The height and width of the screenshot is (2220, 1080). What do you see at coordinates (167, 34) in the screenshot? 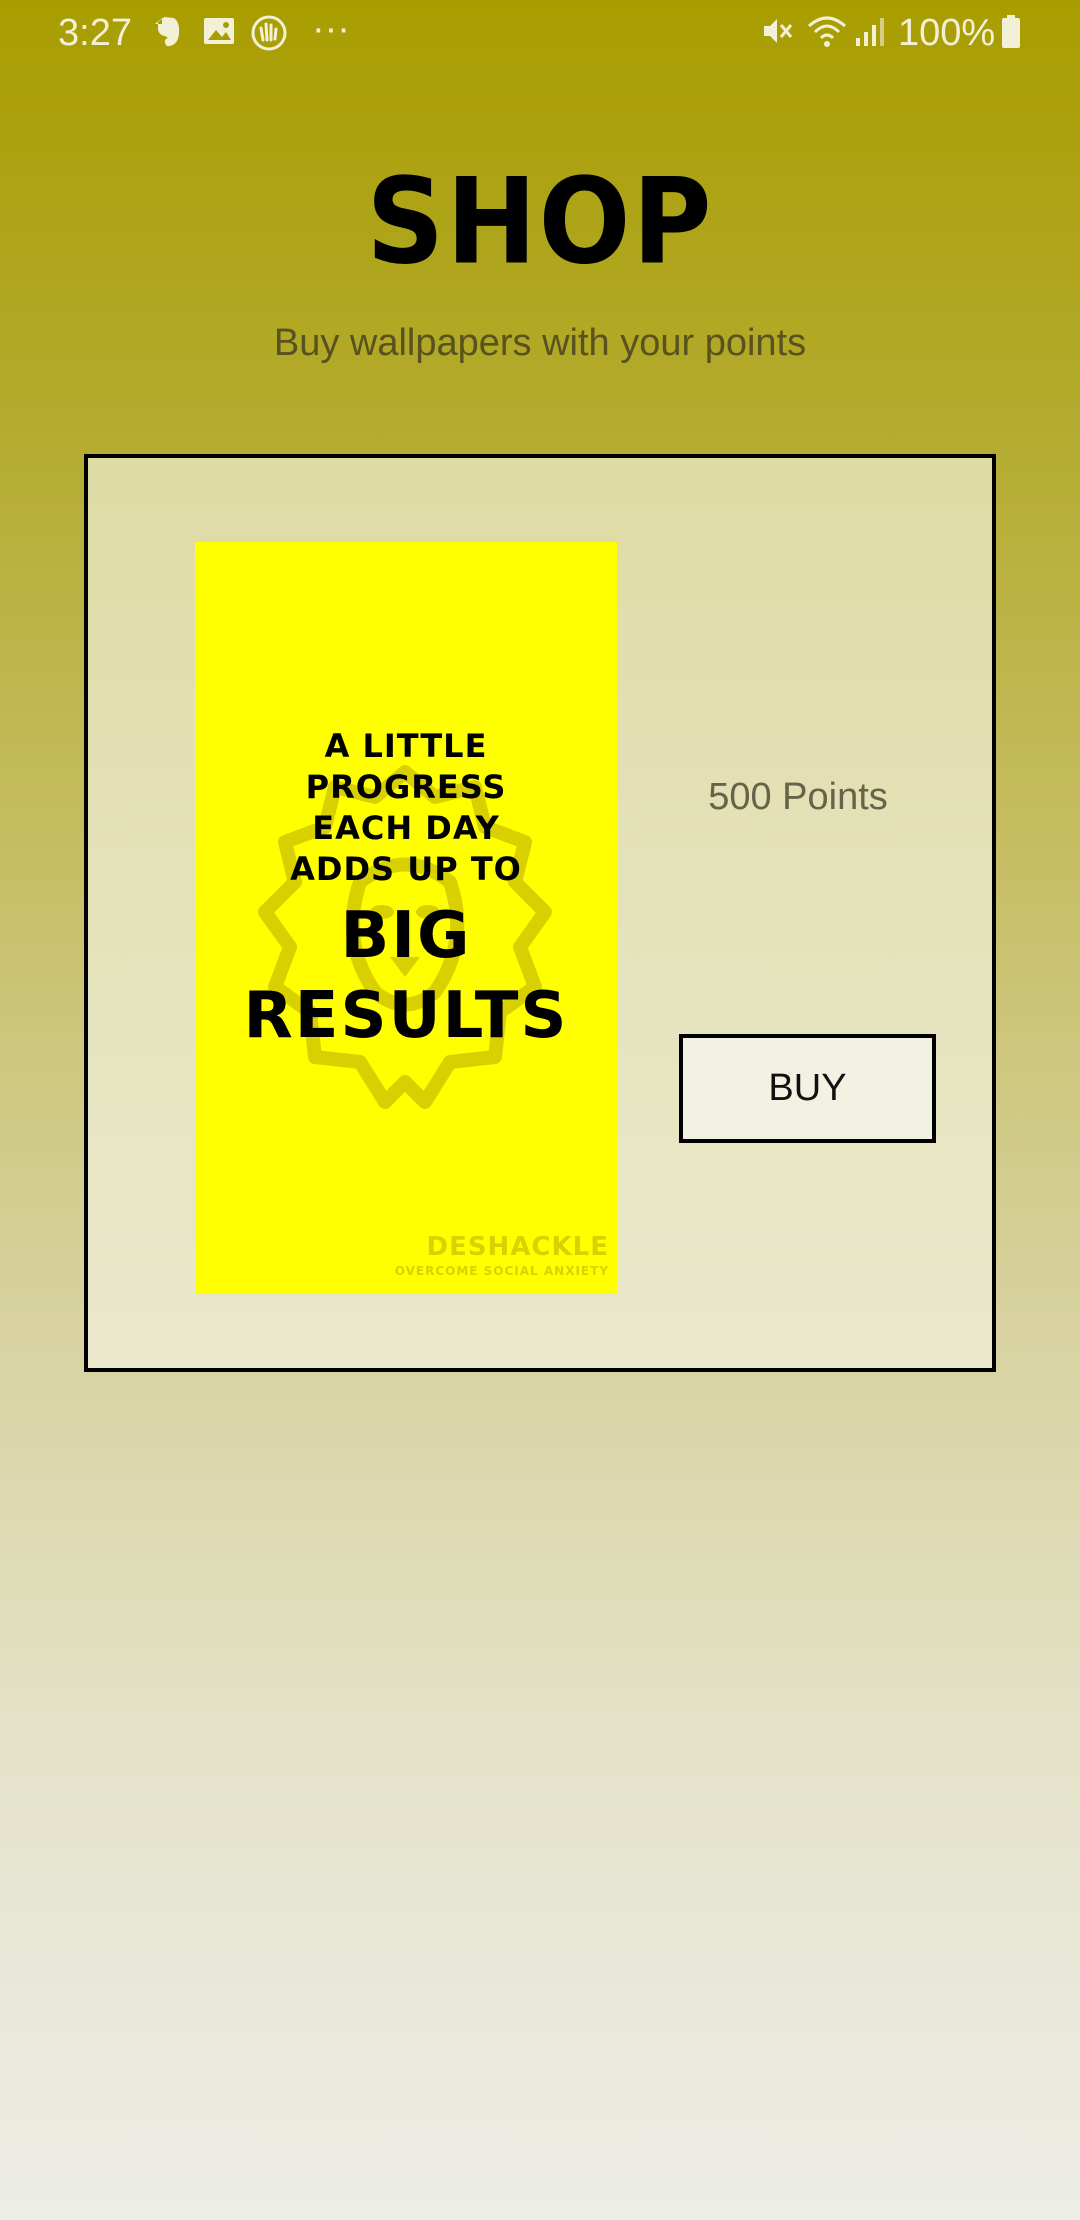
I see `evernote-icon` at bounding box center [167, 34].